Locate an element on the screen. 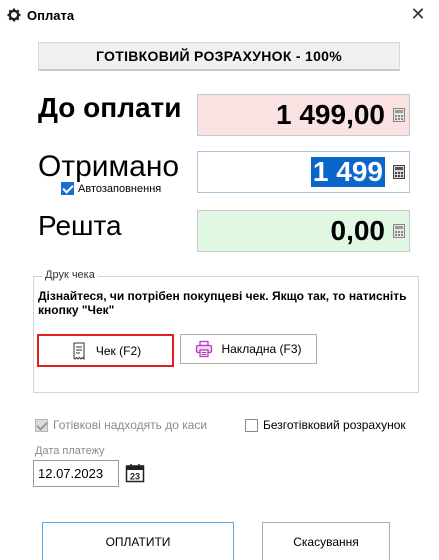  change-field: 0,00 is located at coordinates (303, 231).